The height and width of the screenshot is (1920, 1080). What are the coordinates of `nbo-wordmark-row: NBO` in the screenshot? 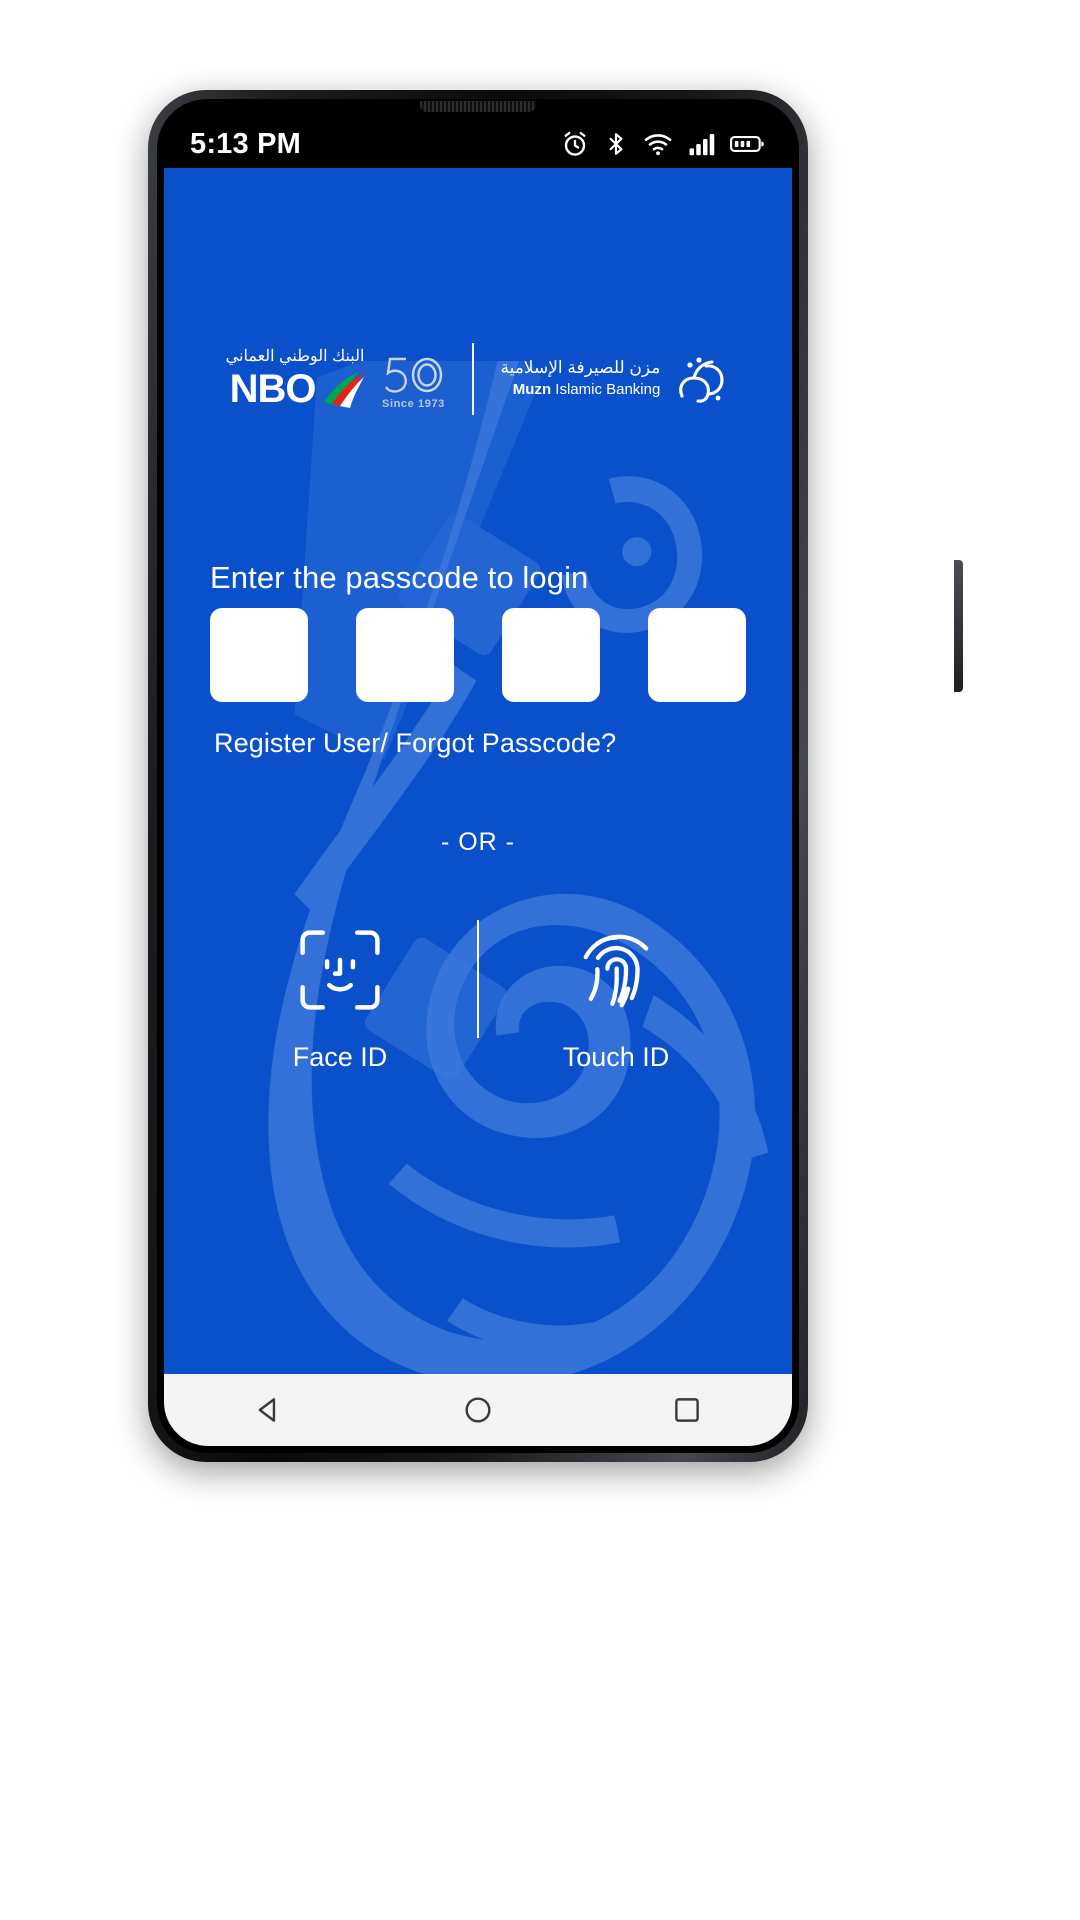 It's located at (297, 389).